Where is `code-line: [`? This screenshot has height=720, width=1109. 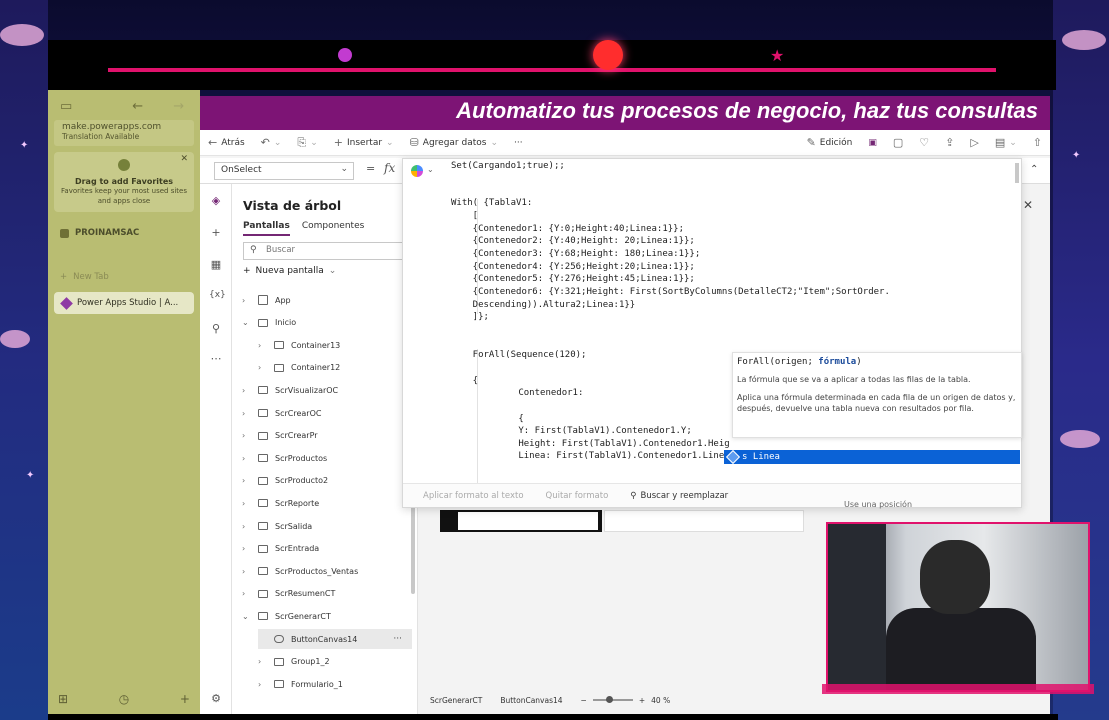
code-line: [ is located at coordinates (465, 216).